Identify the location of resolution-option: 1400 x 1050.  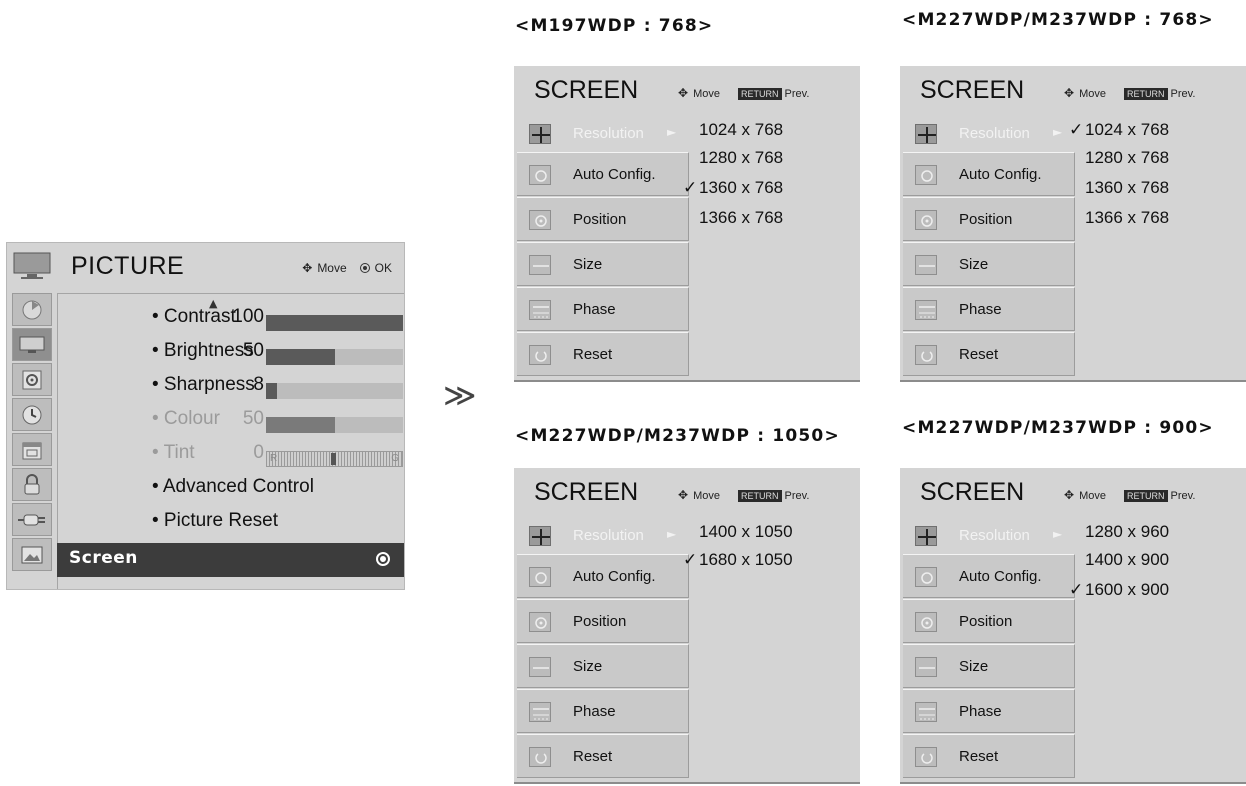
(746, 532).